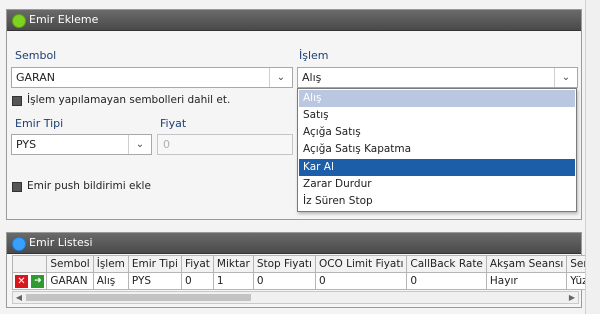 The height and width of the screenshot is (314, 600). What do you see at coordinates (29, 281) in the screenshot?
I see `row-actions: ✕ ➜` at bounding box center [29, 281].